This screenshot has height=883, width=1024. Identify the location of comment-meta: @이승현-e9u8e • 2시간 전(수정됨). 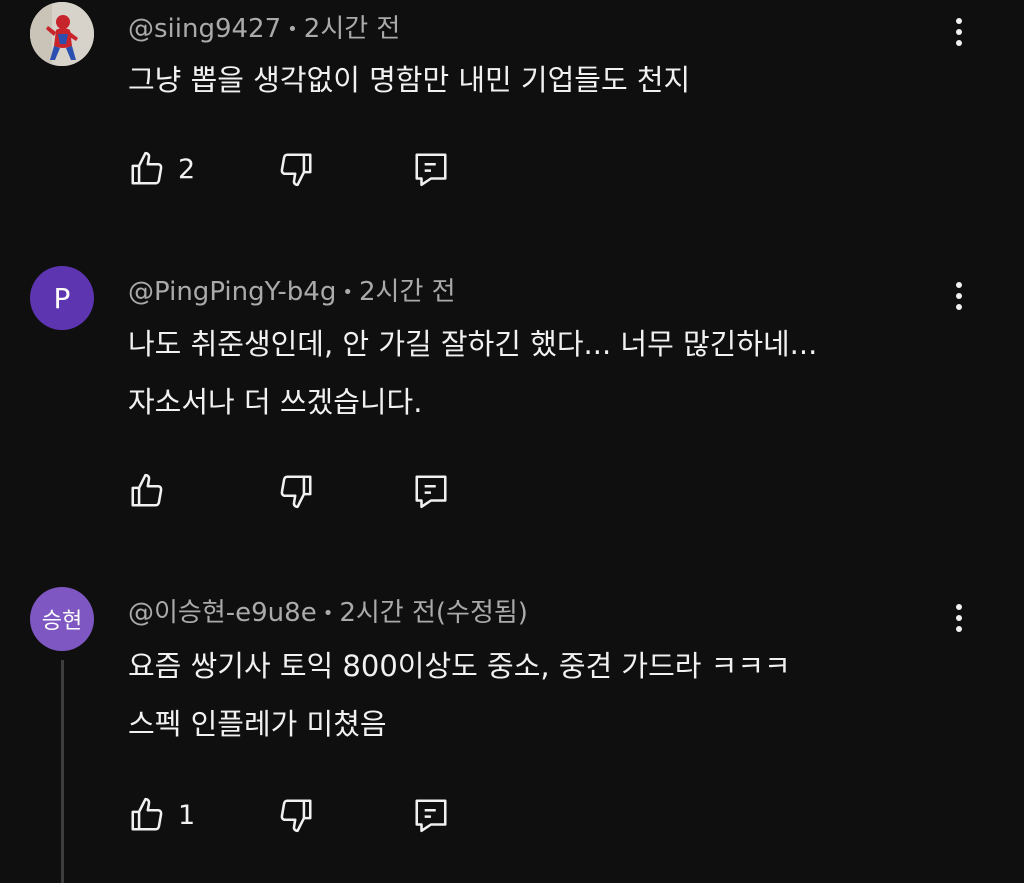
(328, 610).